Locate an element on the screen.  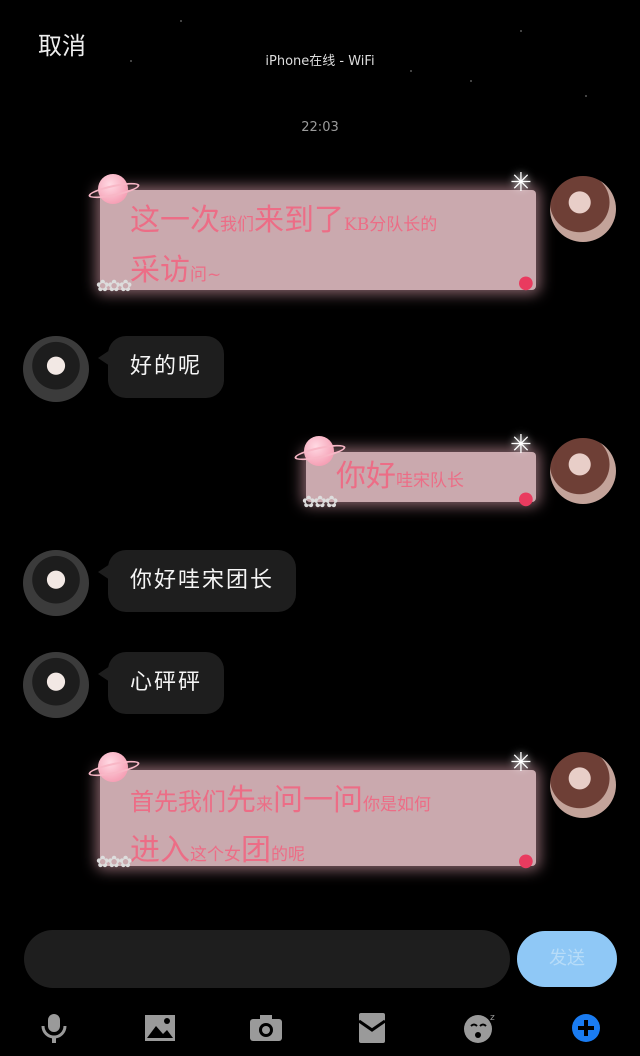
sticker-text: 团 is located at coordinates (256, 850).